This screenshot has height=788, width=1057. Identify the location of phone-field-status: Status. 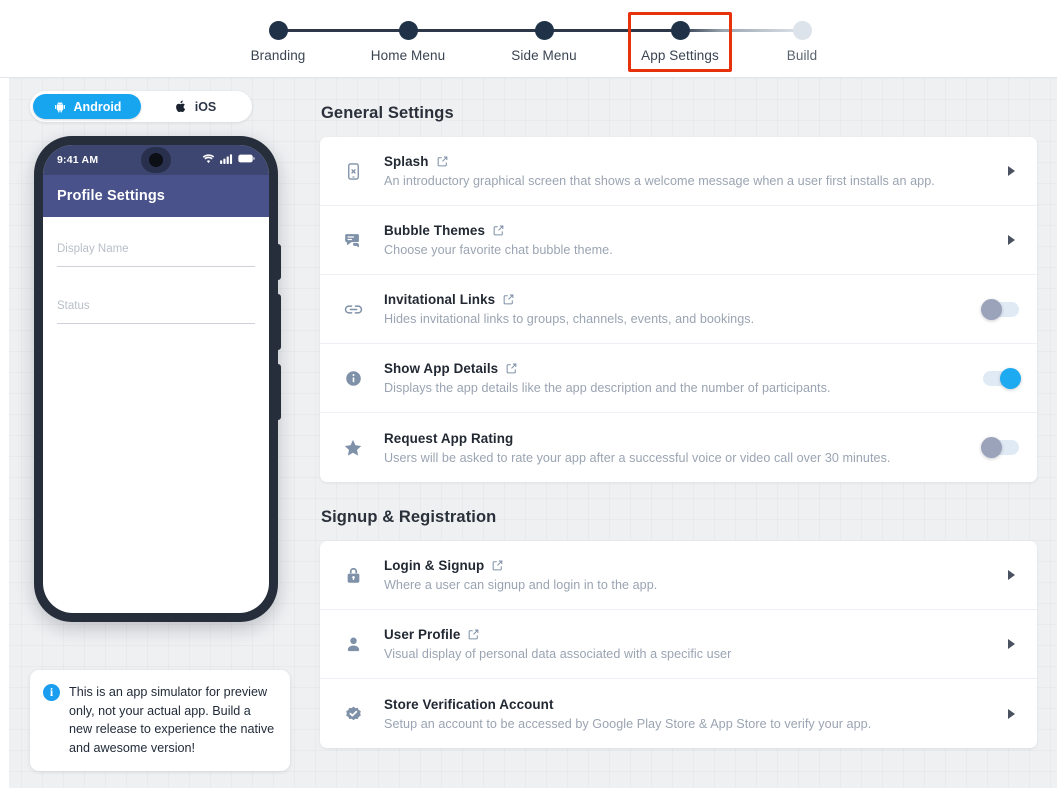
(156, 312).